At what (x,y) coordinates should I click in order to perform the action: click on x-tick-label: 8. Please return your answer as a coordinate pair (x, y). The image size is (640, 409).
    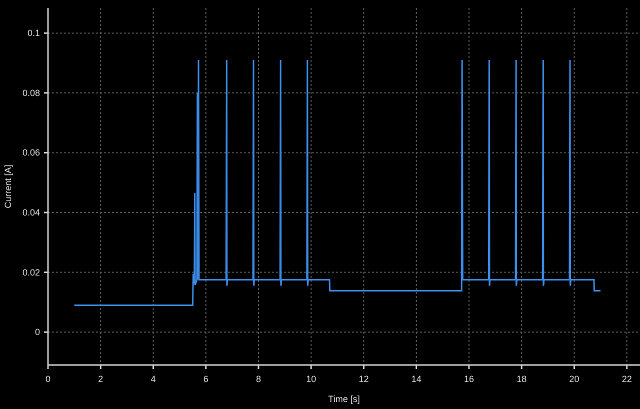
    Looking at the image, I should click on (258, 379).